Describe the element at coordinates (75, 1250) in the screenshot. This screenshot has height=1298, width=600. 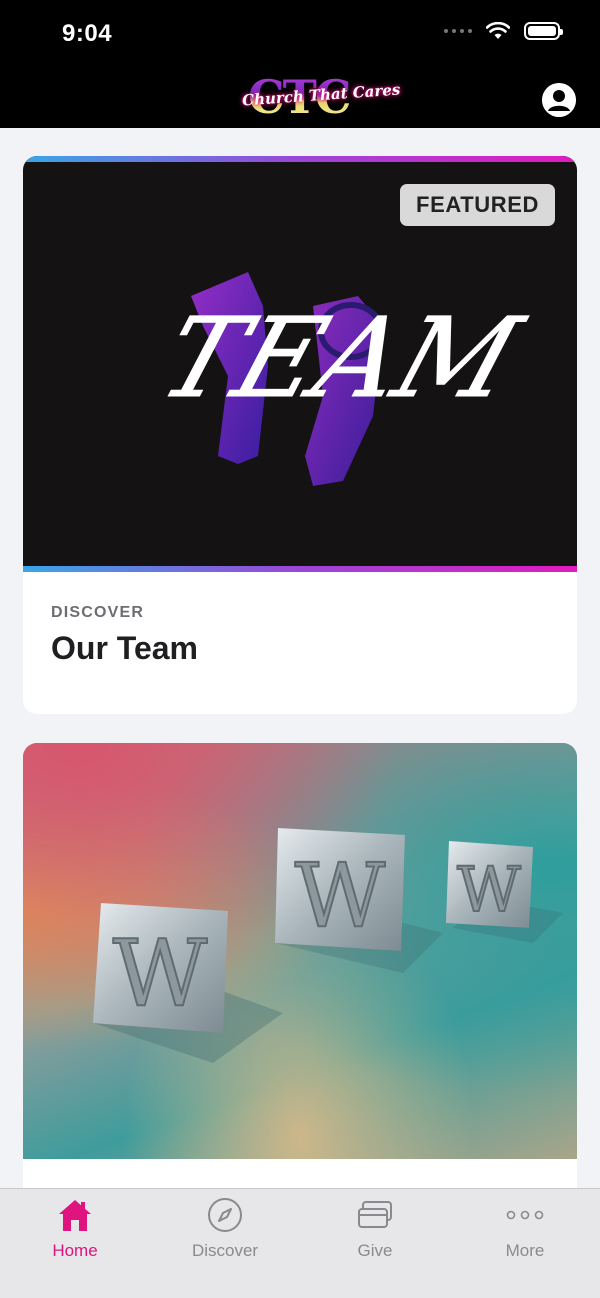
I see `tab-label: Home` at that location.